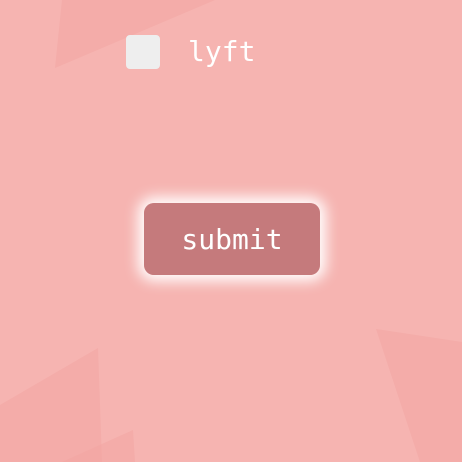  What do you see at coordinates (221, 52) in the screenshot?
I see `lyft-checkbox-label: lyft` at bounding box center [221, 52].